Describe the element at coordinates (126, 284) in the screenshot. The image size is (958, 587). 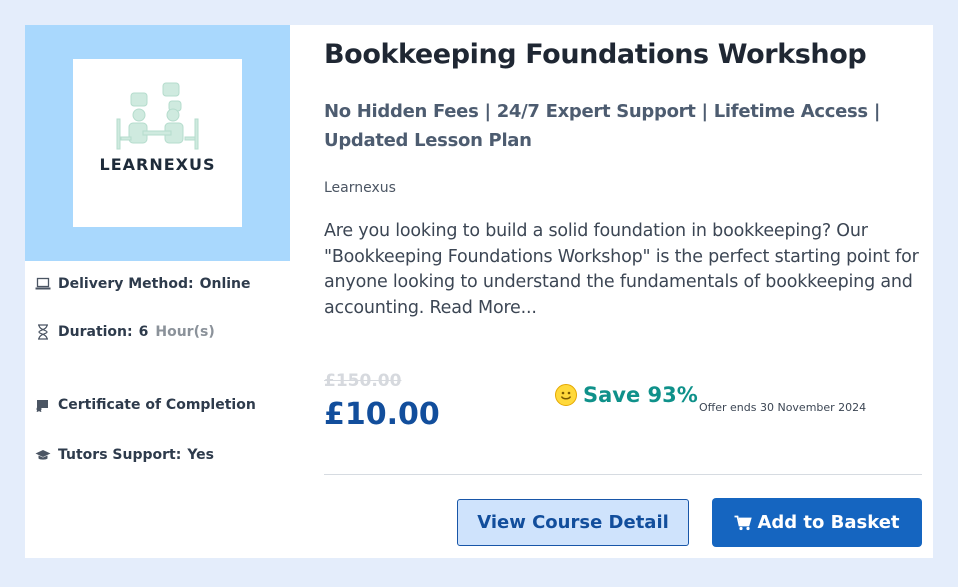
I see `delivery-label: Delivery Method:` at that location.